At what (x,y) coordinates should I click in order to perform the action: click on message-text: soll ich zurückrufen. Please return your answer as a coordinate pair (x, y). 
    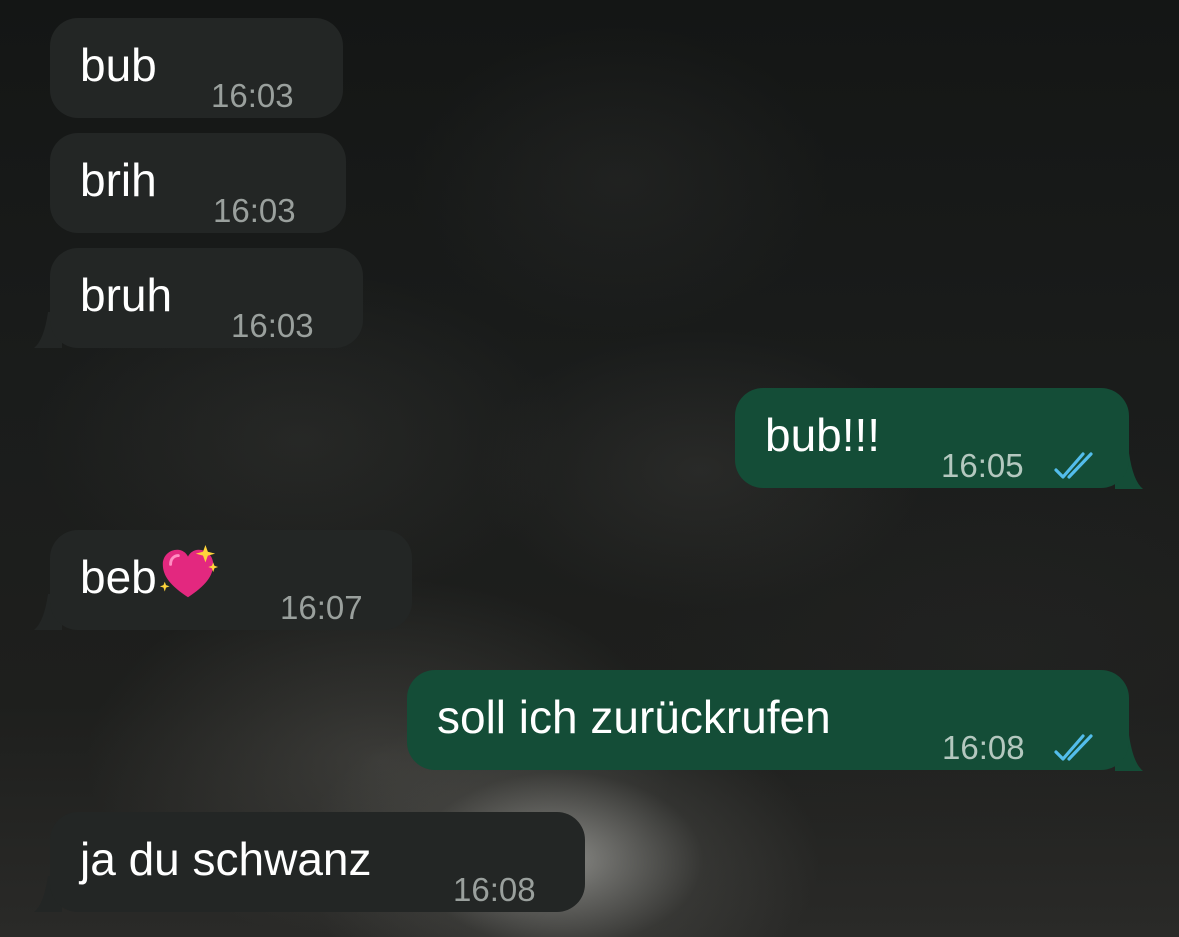
    Looking at the image, I should click on (634, 717).